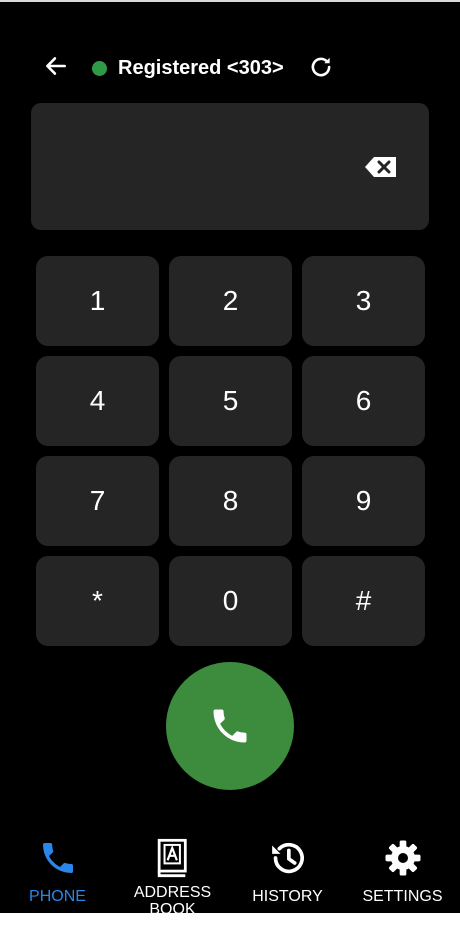  I want to click on bottom-divider, so click(230, 919).